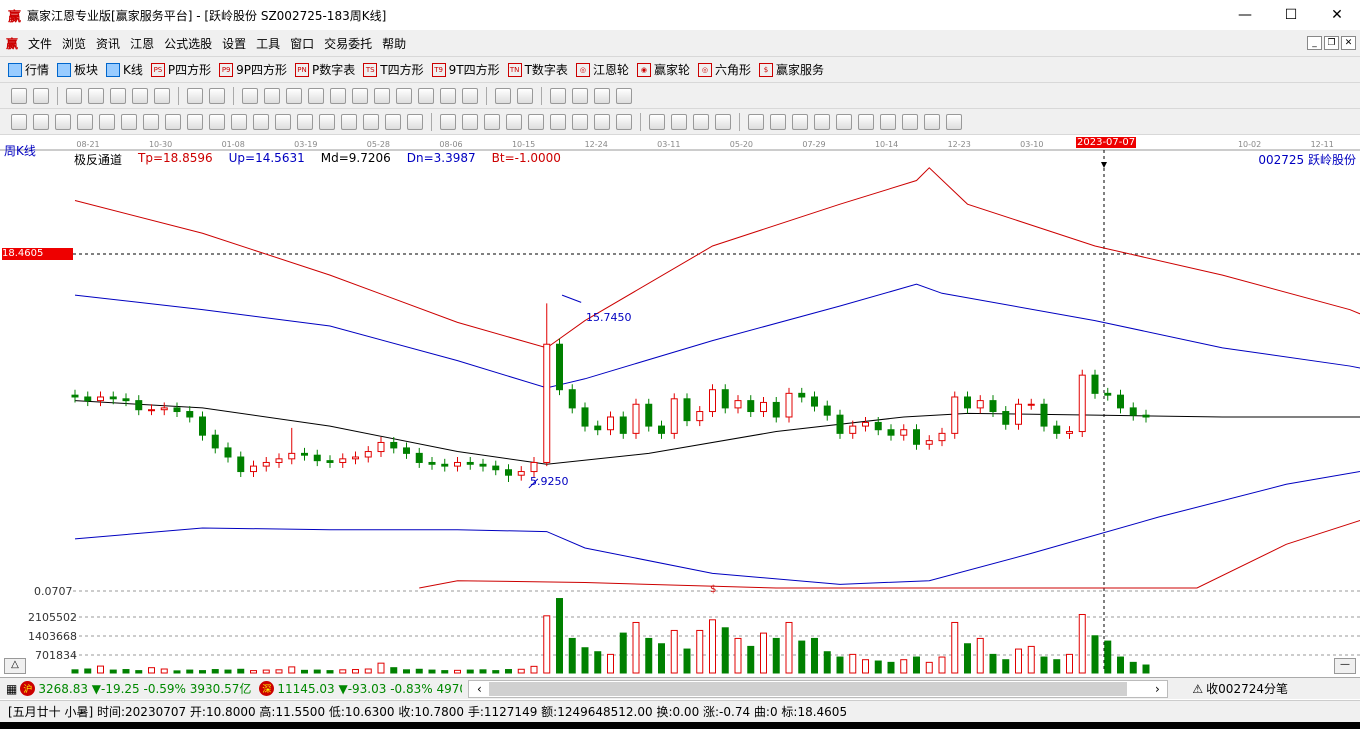 The height and width of the screenshot is (729, 1360). I want to click on maximize-button: ☐, so click(1291, 15).